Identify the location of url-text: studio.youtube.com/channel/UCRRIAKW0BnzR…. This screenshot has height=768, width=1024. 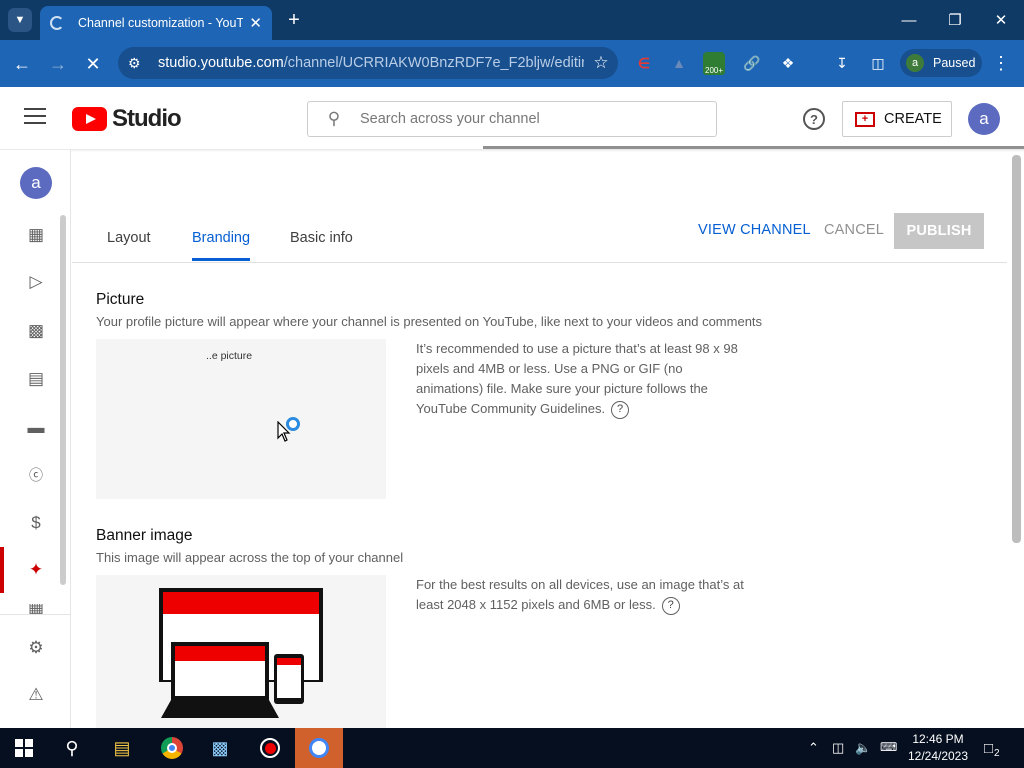
(371, 63).